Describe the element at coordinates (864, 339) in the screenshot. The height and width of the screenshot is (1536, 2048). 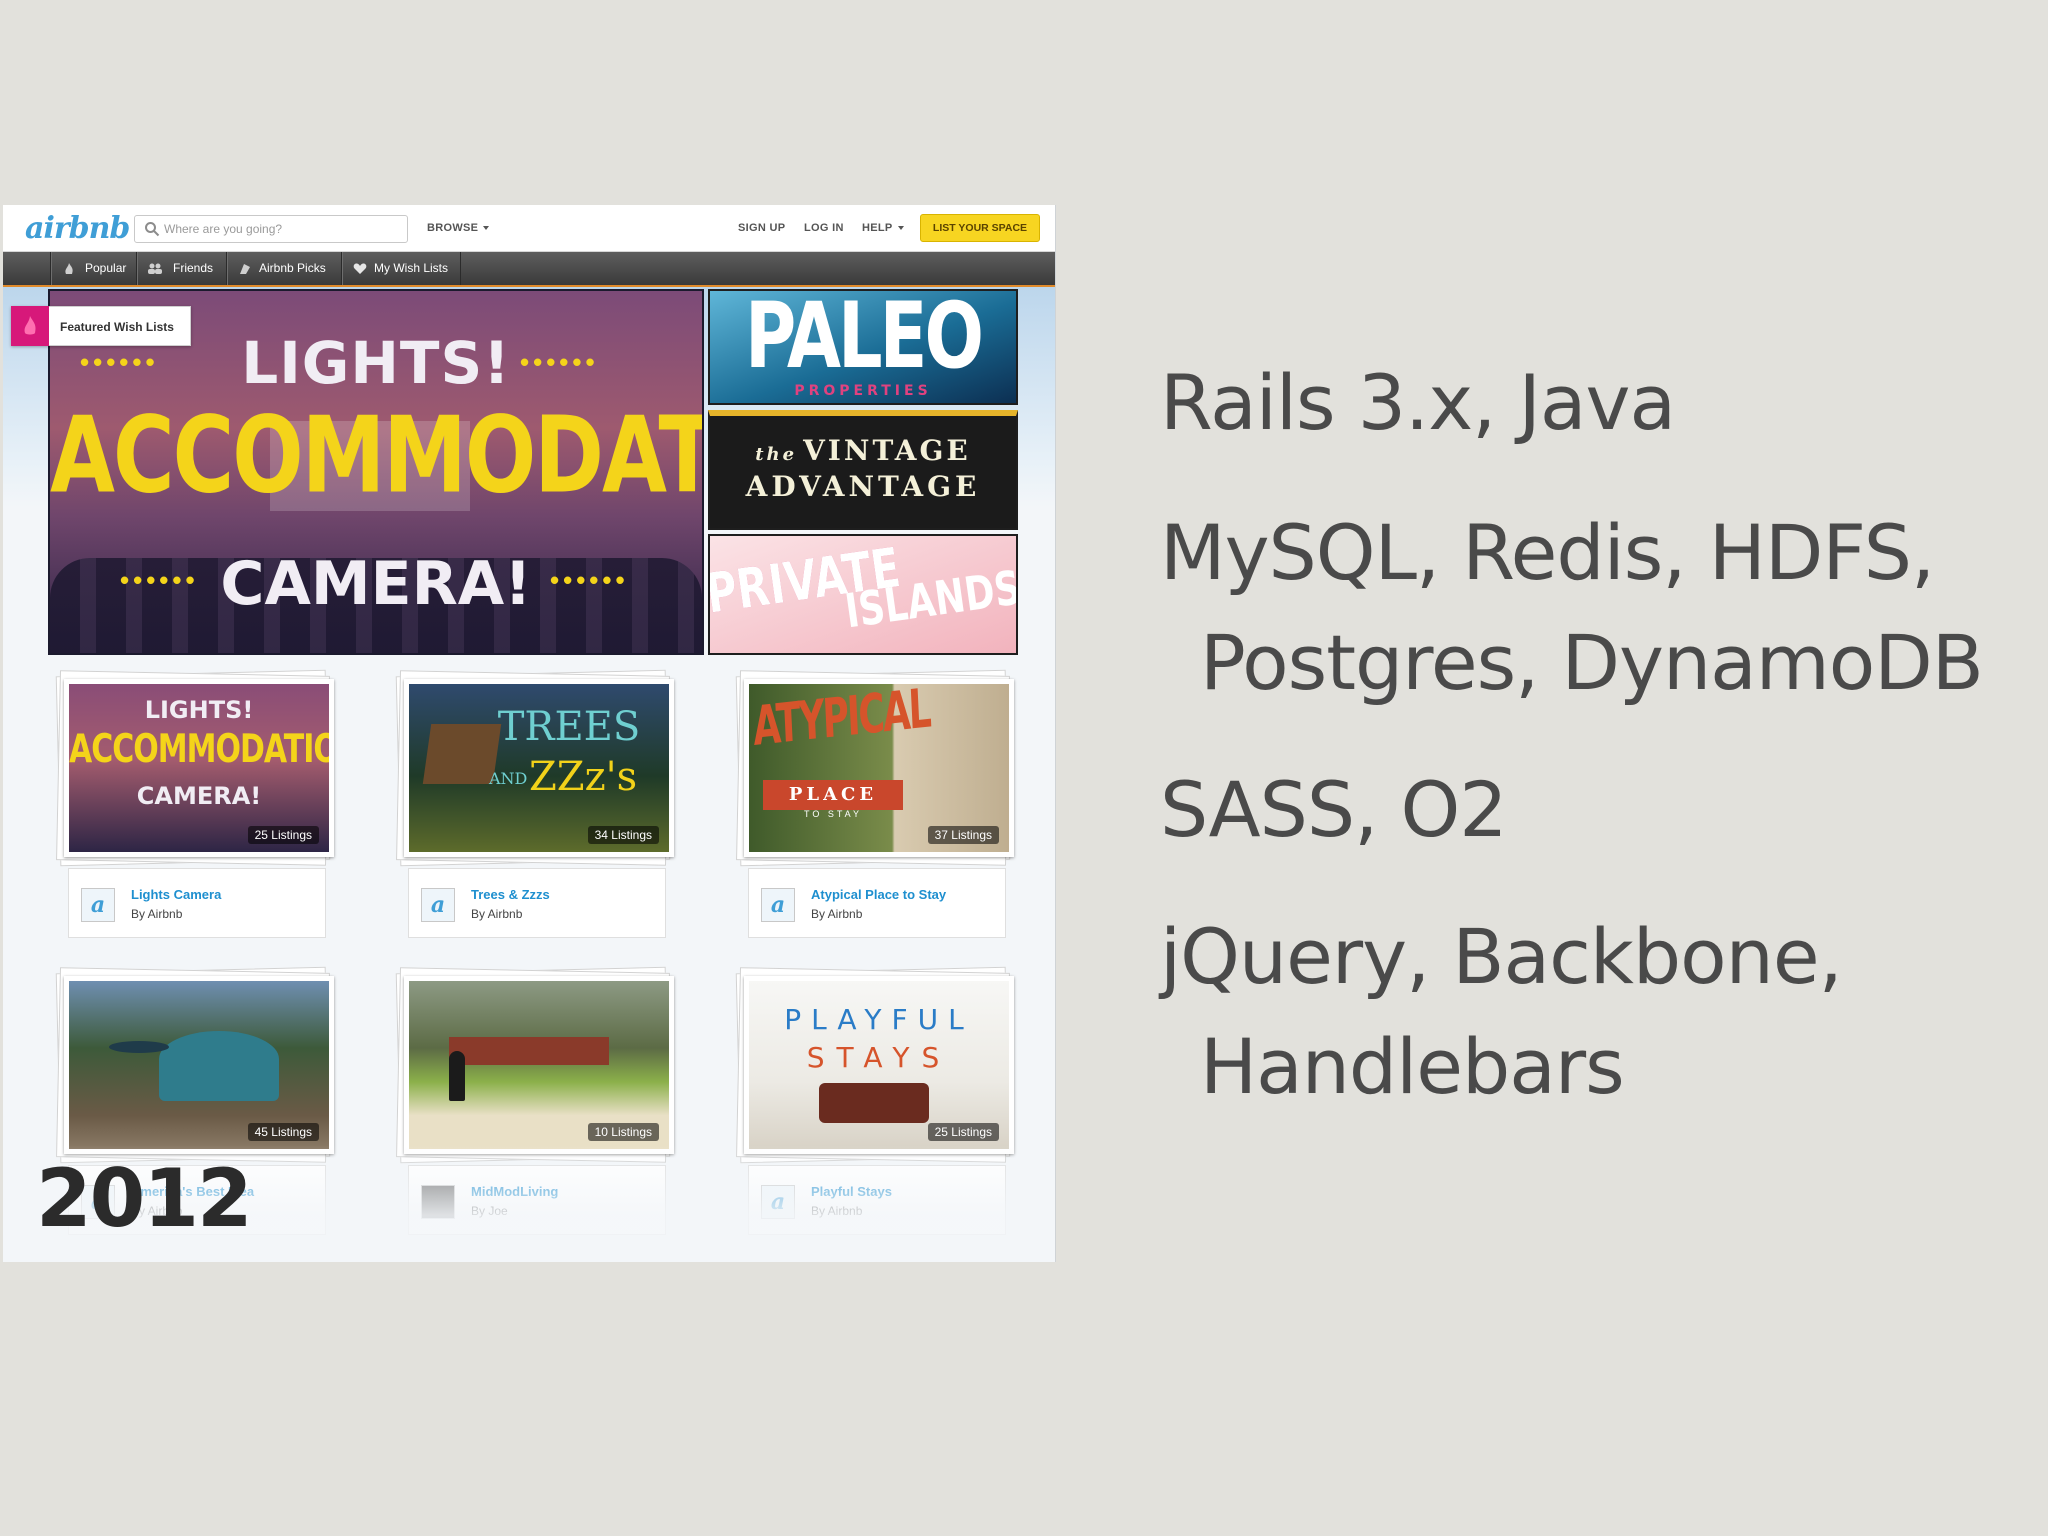
I see `banner-title: PALEO` at that location.